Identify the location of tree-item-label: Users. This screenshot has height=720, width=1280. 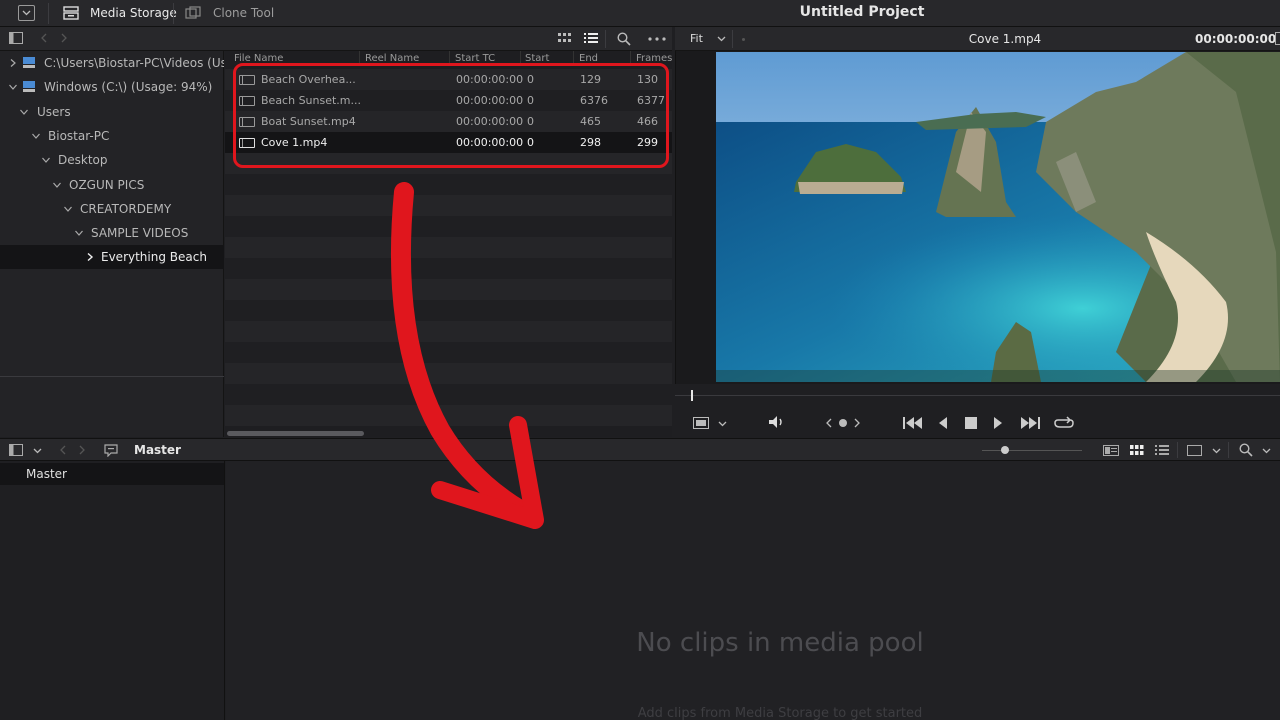
(54, 112).